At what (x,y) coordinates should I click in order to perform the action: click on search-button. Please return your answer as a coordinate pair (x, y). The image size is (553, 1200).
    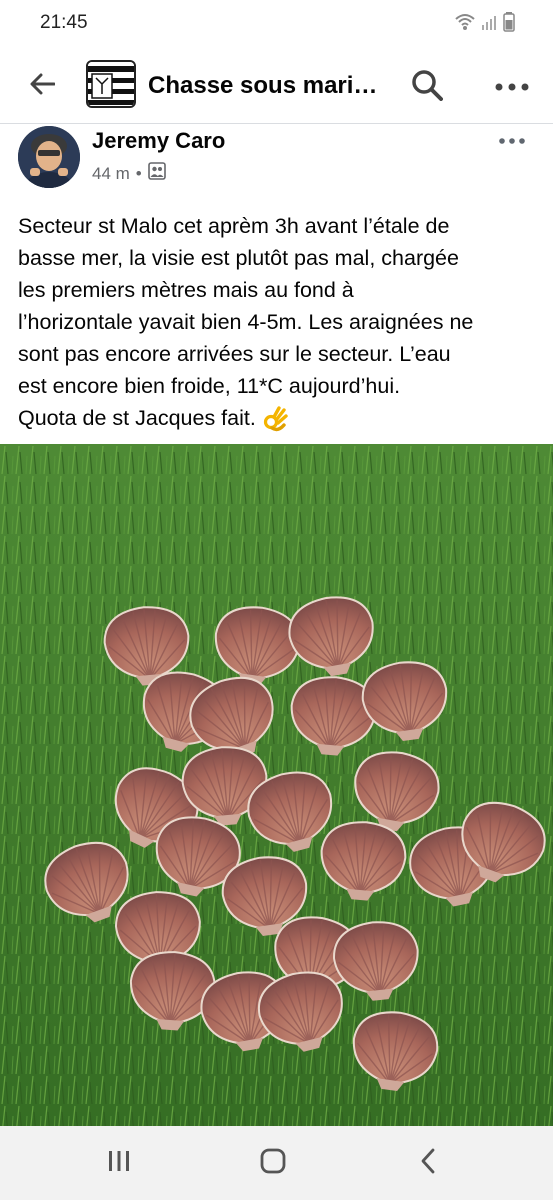
    Looking at the image, I should click on (427, 87).